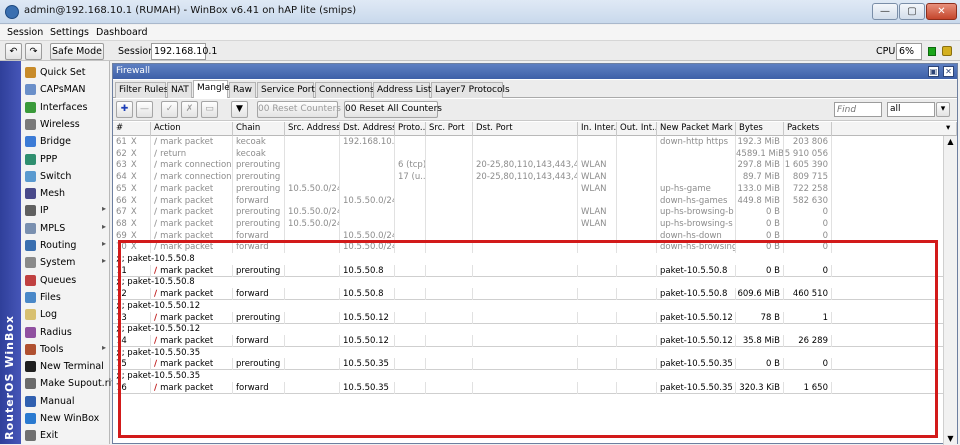  I want to click on reset-all-counters-button: 00 Reset All Counters, so click(393, 109).